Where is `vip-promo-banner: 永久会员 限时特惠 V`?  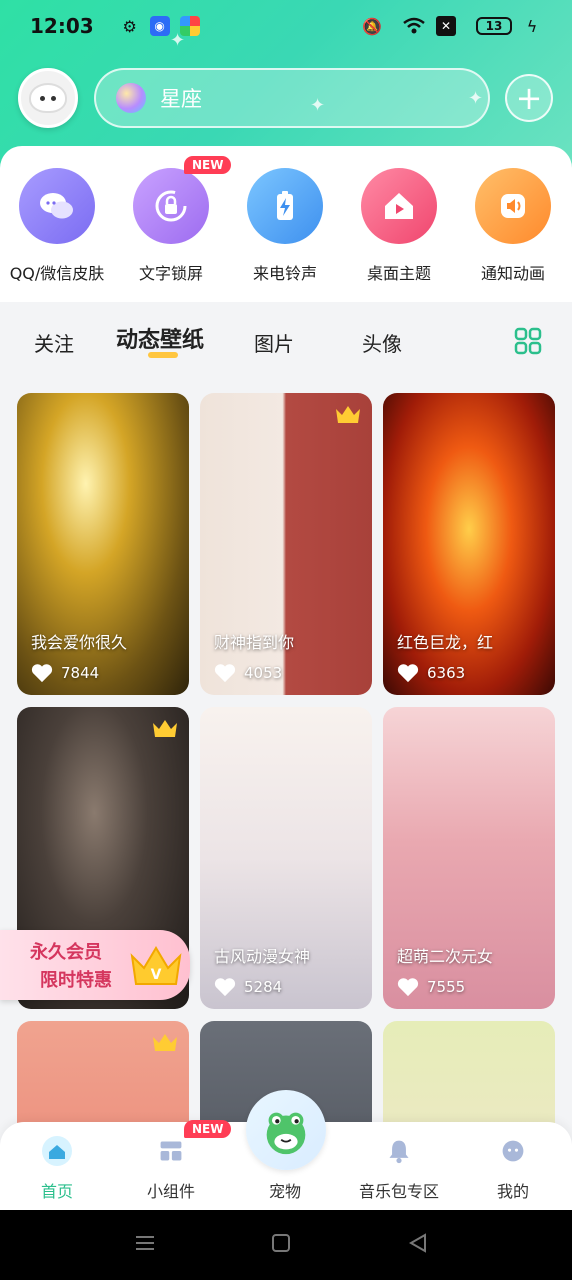
vip-promo-banner: 永久会员 限时特惠 V is located at coordinates (95, 965).